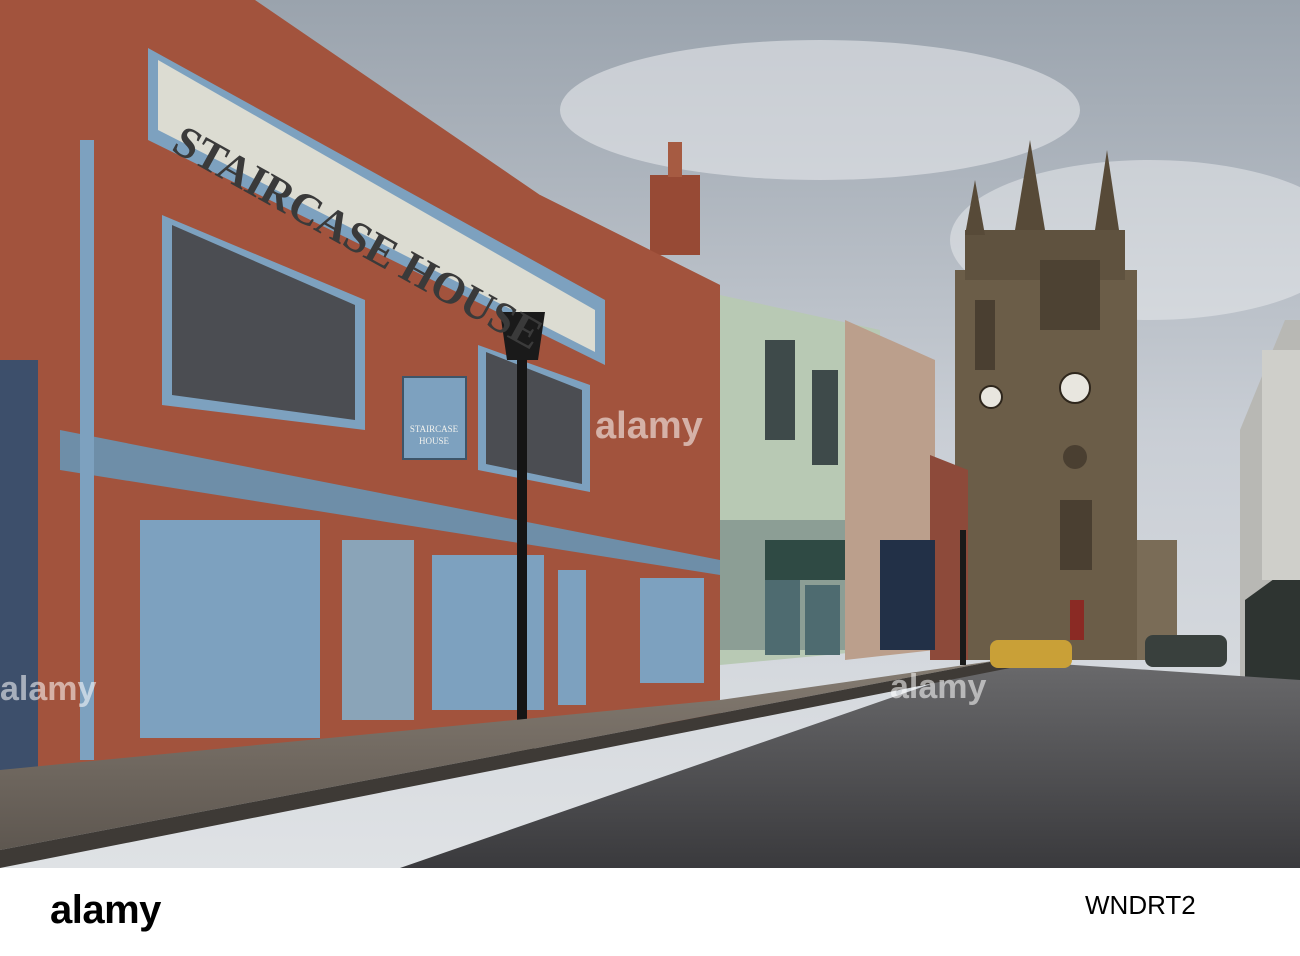  I want to click on clock-left, so click(991, 397).